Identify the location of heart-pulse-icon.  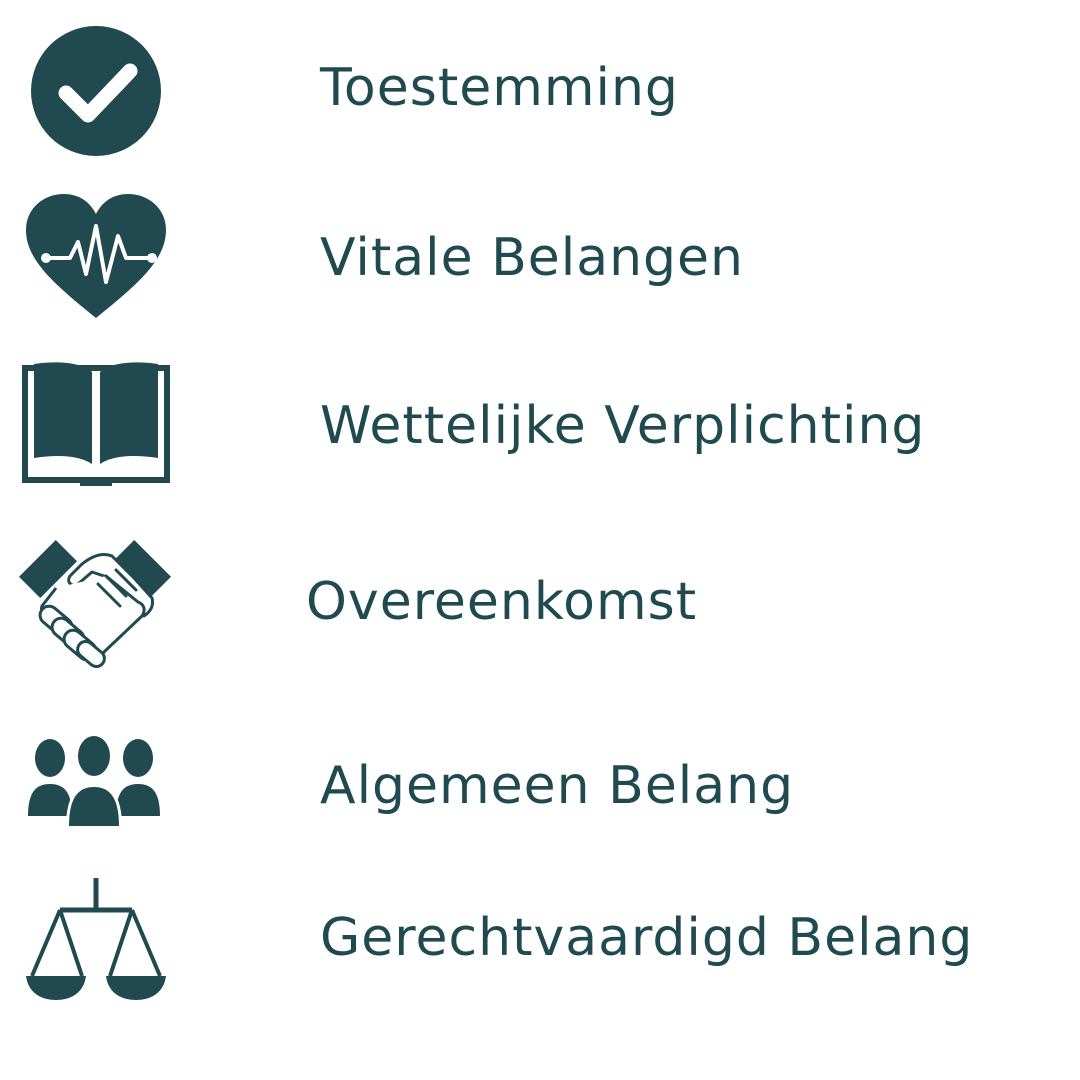
(96, 256).